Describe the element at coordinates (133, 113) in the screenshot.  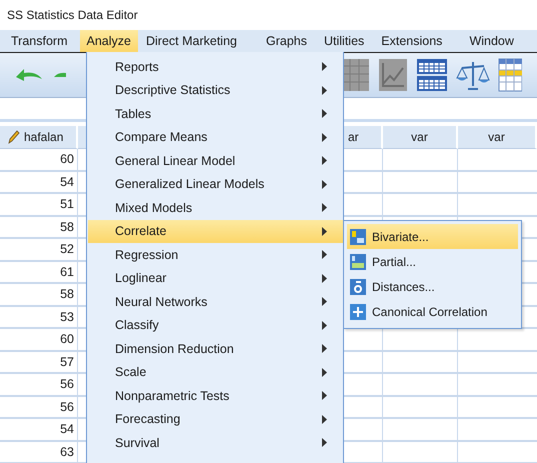
I see `menu-item: Tables` at that location.